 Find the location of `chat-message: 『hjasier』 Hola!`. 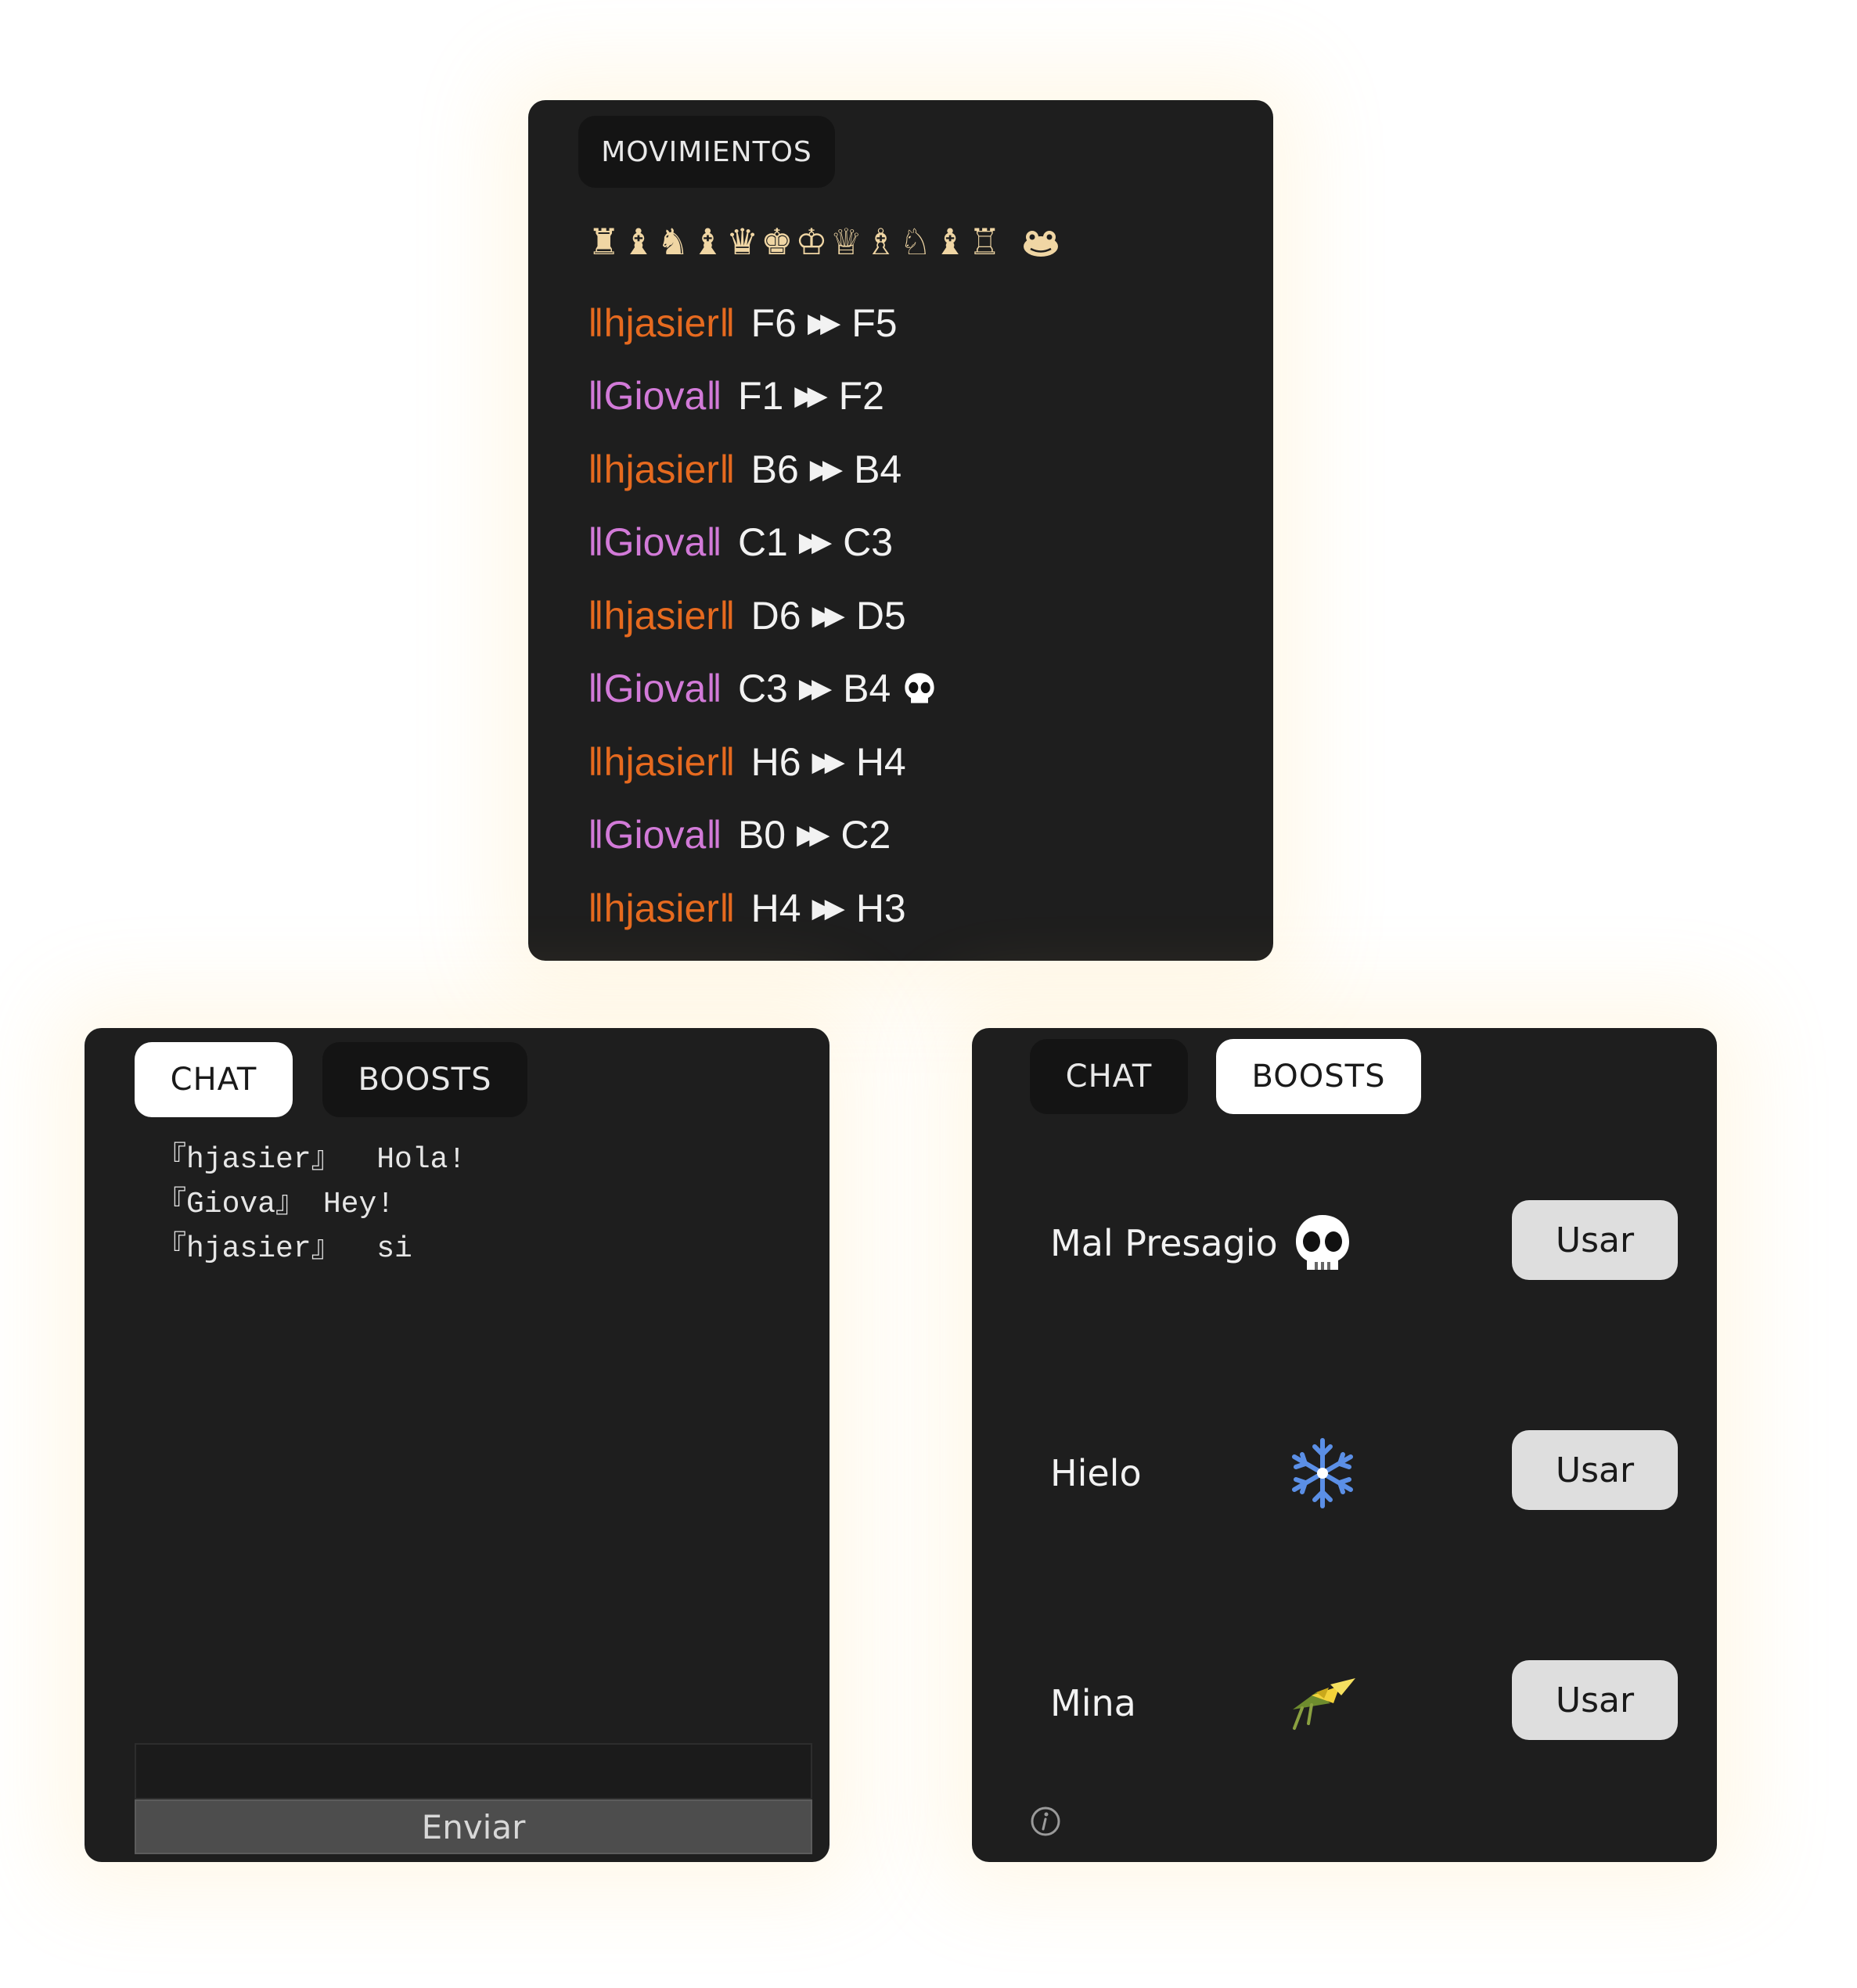

chat-message: 『hjasier』 Hola! is located at coordinates (312, 1160).